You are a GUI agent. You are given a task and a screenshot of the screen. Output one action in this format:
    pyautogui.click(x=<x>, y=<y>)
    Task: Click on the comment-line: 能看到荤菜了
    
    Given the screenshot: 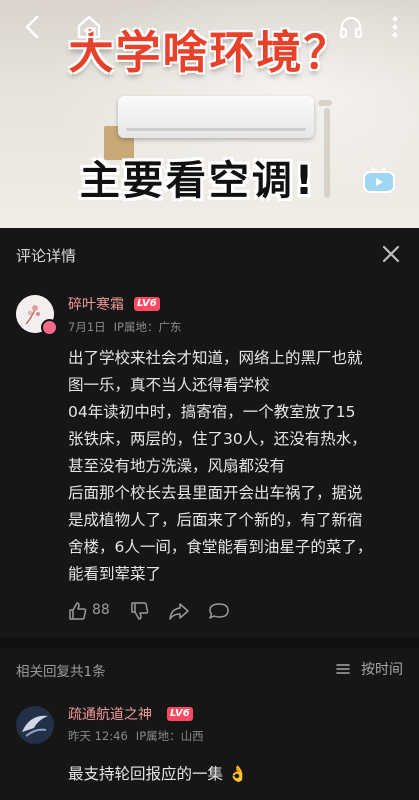 What is the action you would take?
    pyautogui.click(x=115, y=574)
    